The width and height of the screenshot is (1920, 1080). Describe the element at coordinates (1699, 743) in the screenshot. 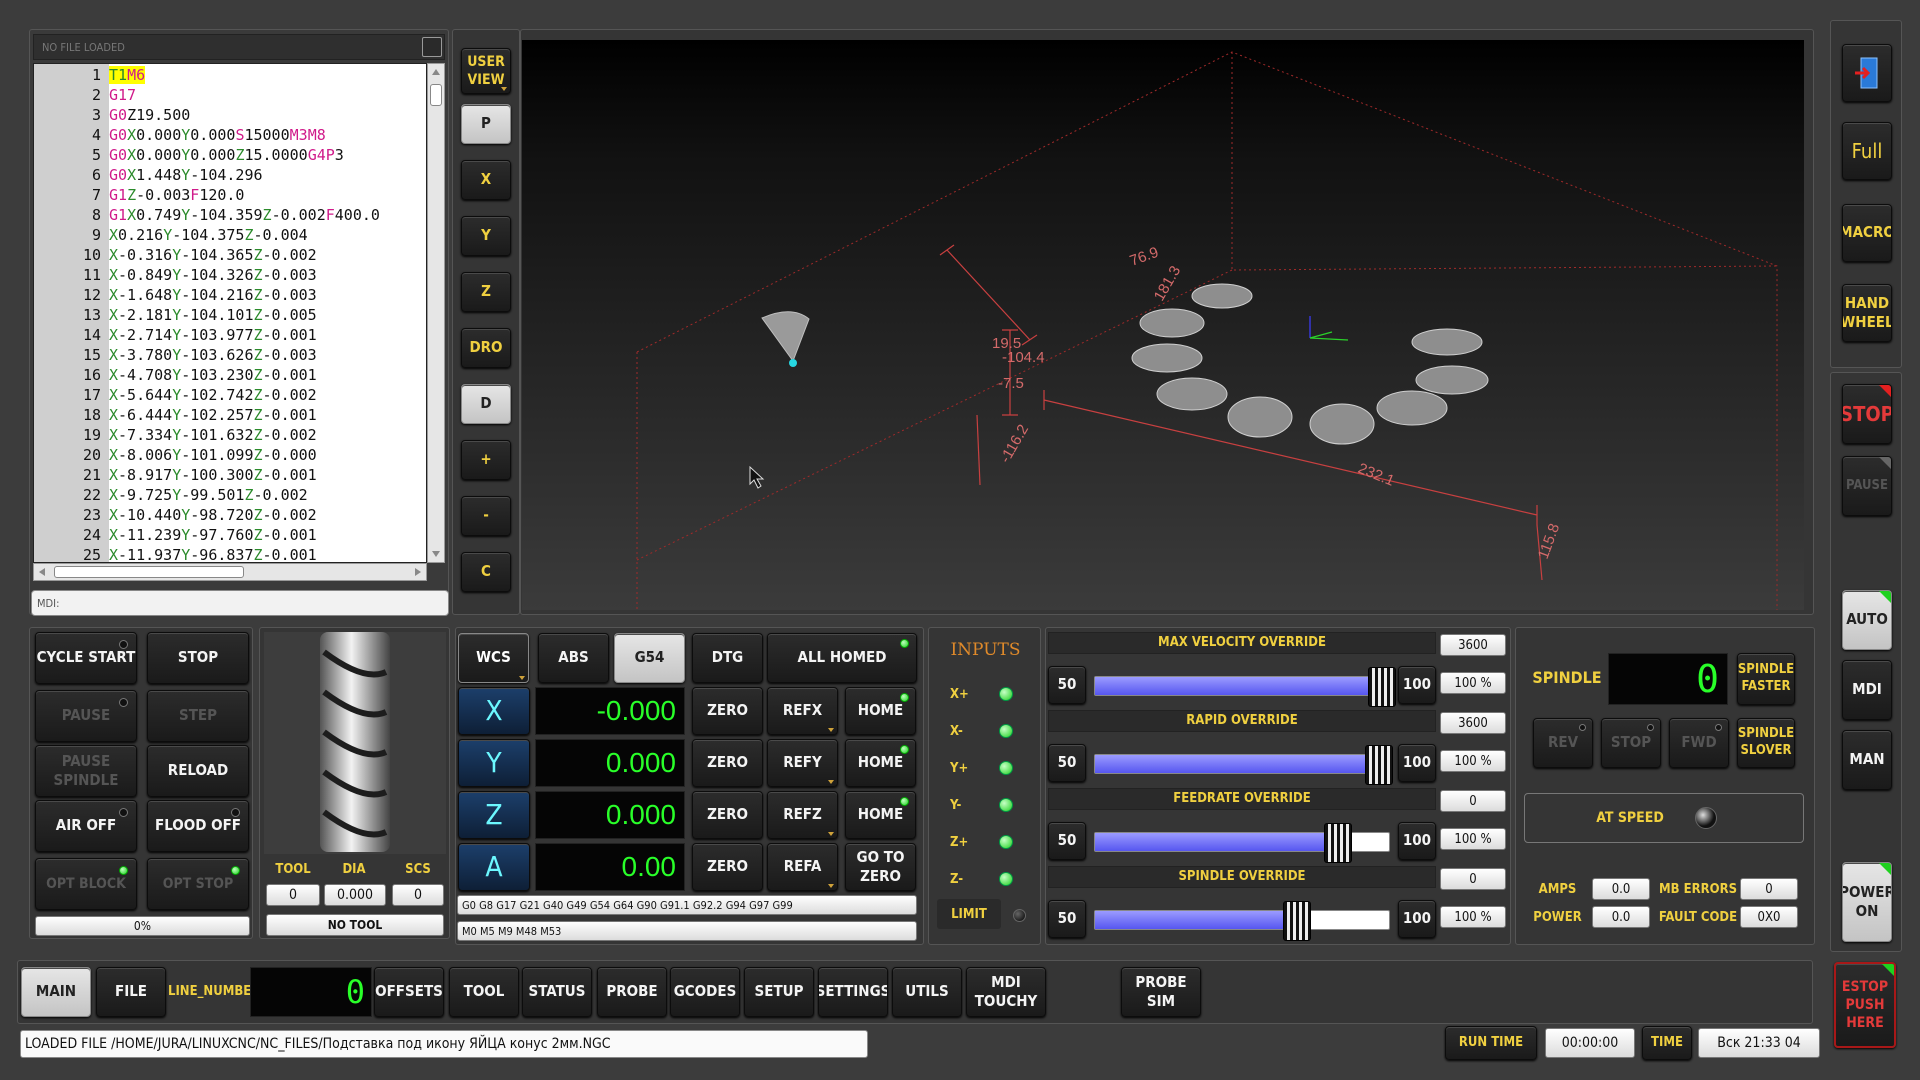

I see `spindle-fwd-button: FWD` at that location.